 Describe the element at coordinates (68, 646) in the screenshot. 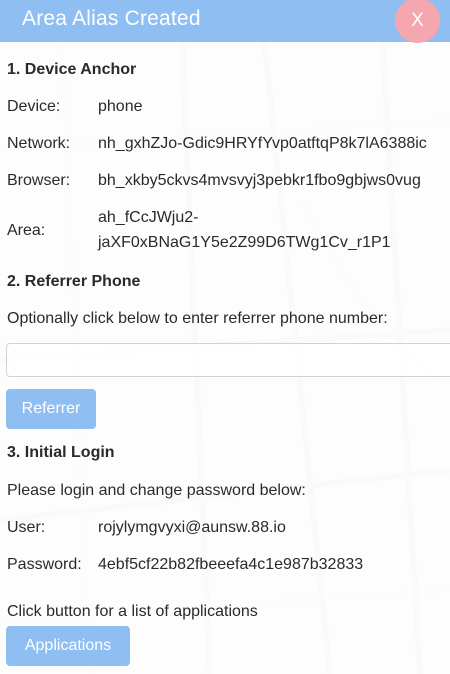

I see `applications-button: Applications` at that location.